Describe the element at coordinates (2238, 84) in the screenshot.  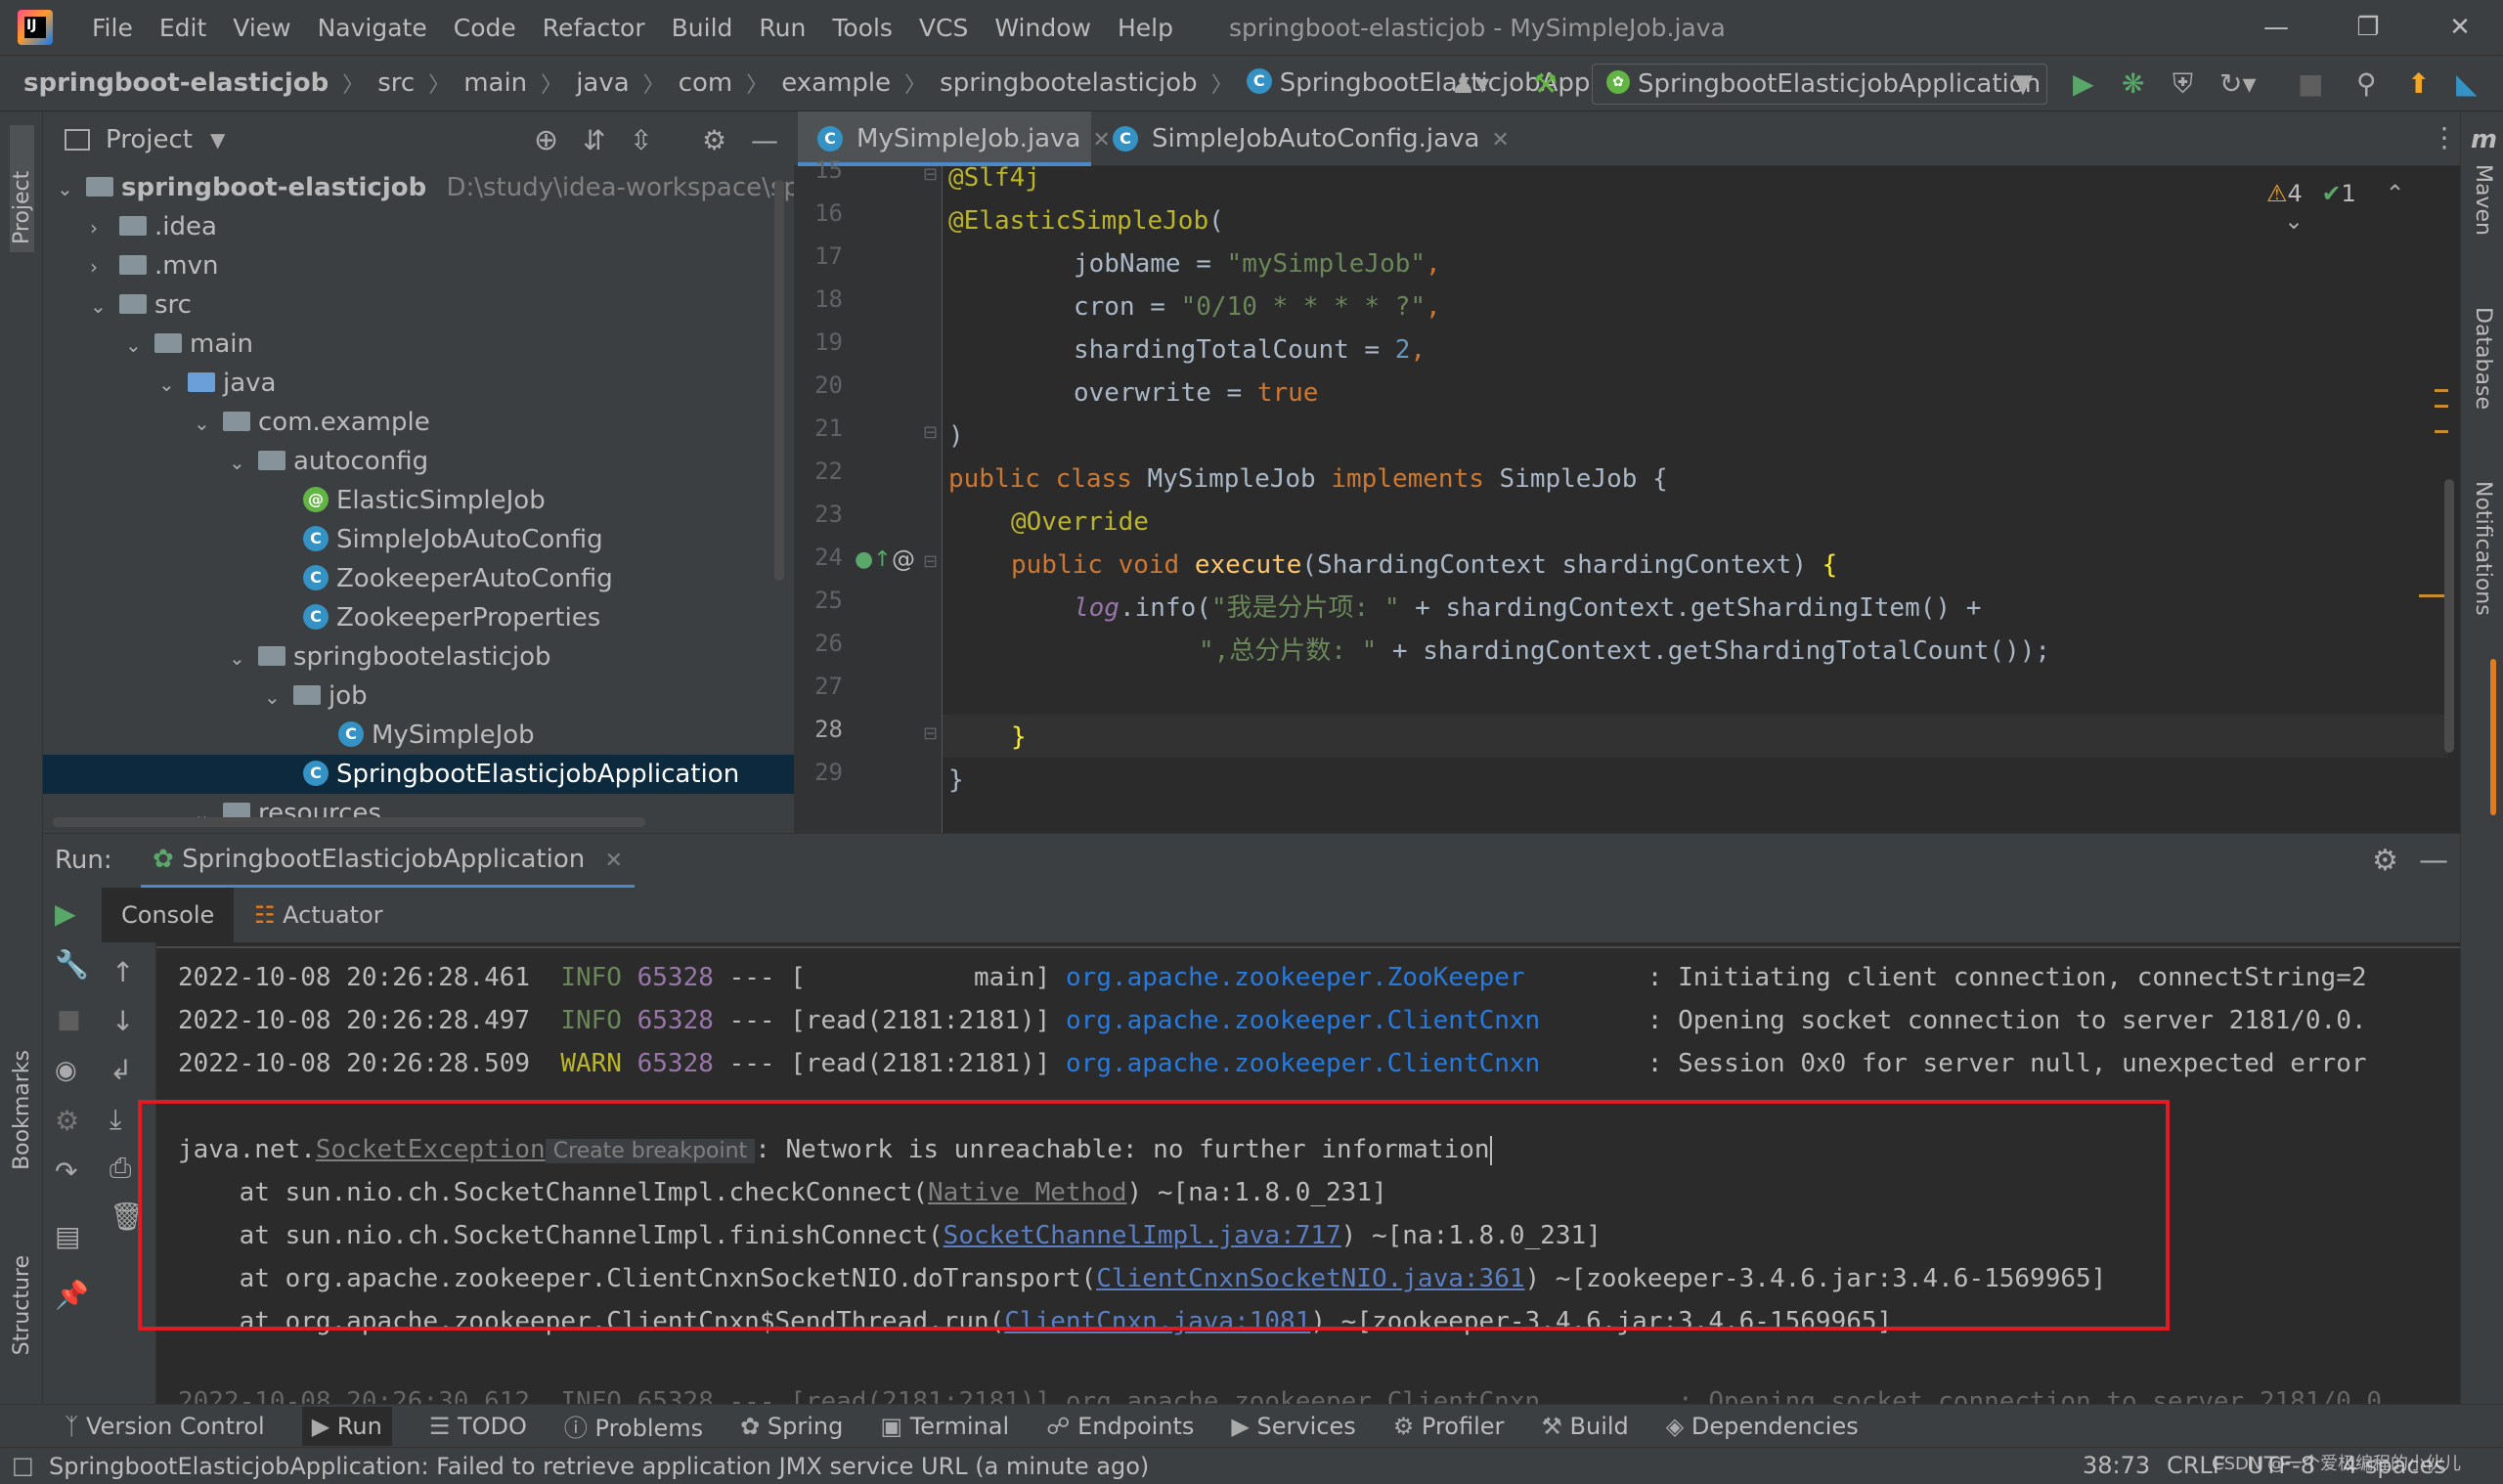
I see `profile-icon: ↻▾` at that location.